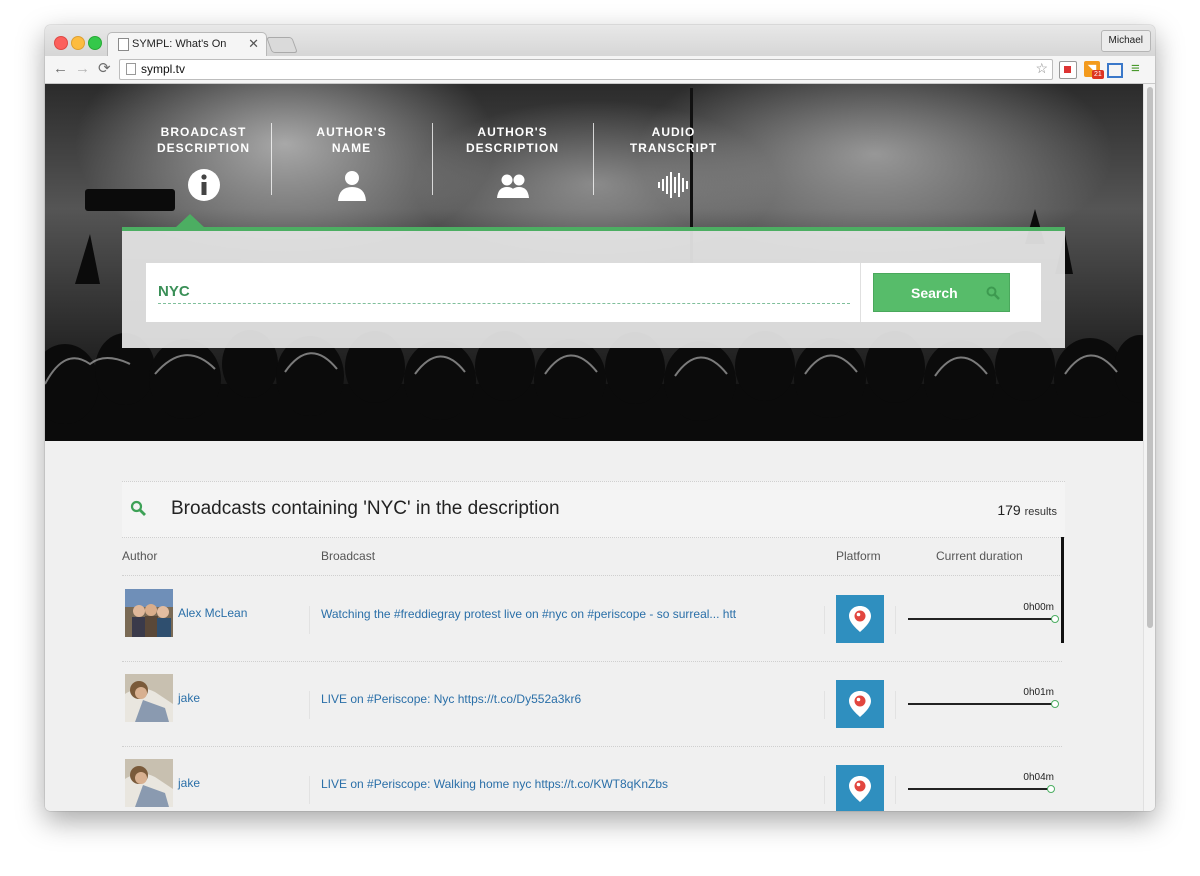 This screenshot has width=1200, height=876. What do you see at coordinates (1041, 68) in the screenshot?
I see `bookmark-star-icon: ☆` at bounding box center [1041, 68].